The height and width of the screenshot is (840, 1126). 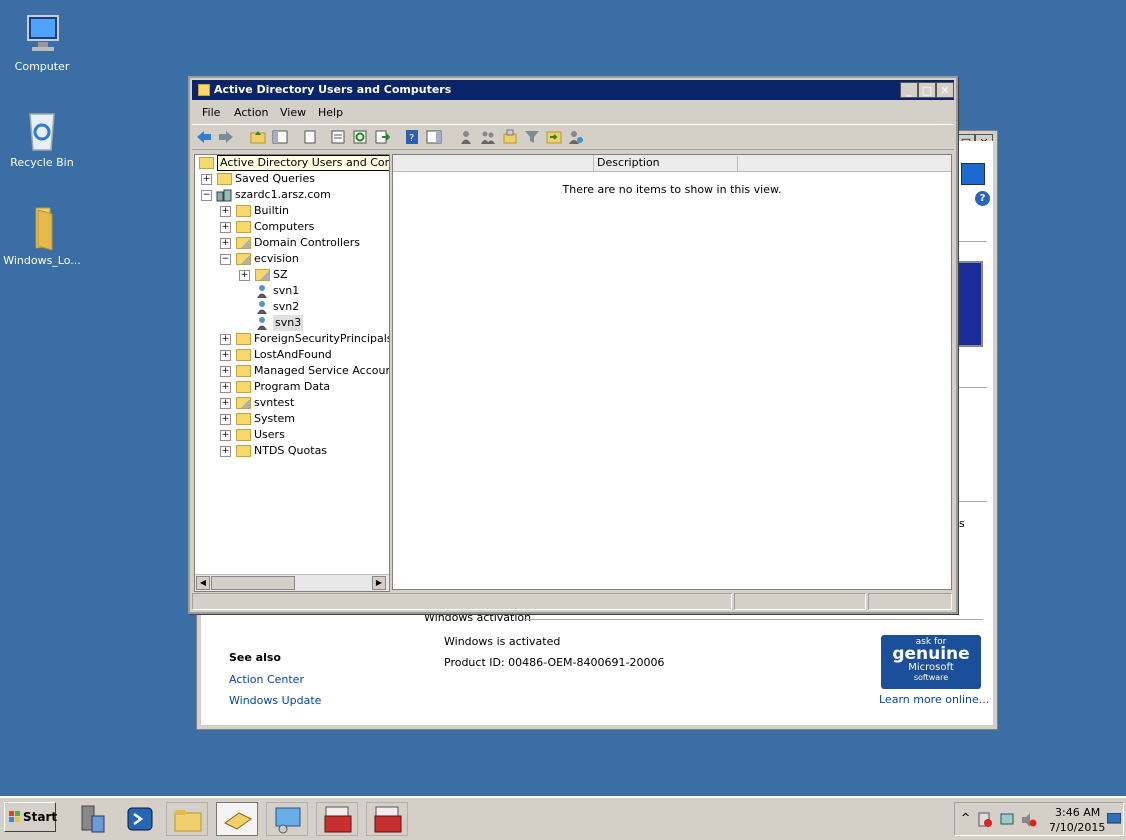 What do you see at coordinates (388, 821) in the screenshot?
I see `toolbox-icon` at bounding box center [388, 821].